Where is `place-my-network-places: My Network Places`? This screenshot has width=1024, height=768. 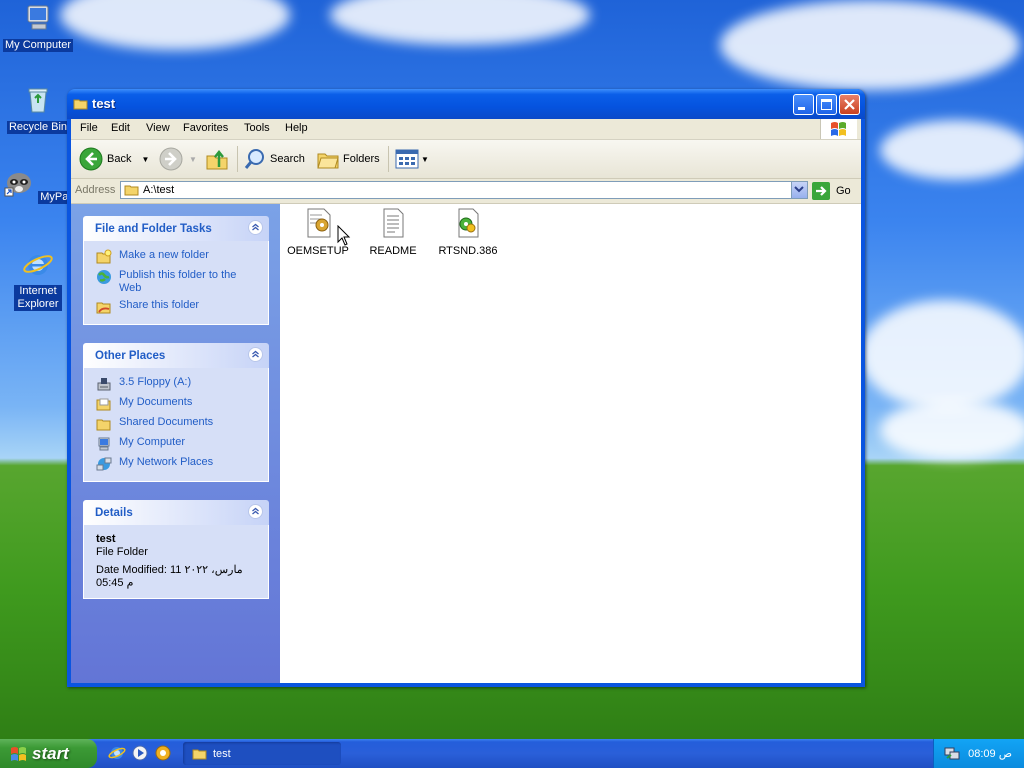 place-my-network-places: My Network Places is located at coordinates (176, 464).